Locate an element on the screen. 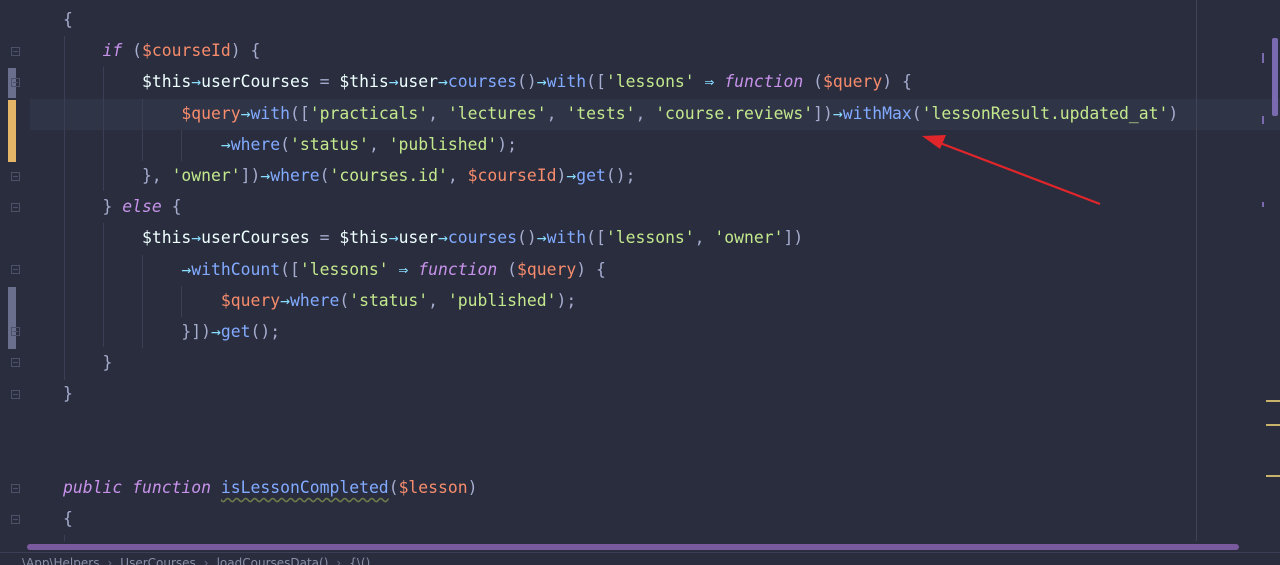 The image size is (1280, 565). breadcrumb-item-class: UserCourses is located at coordinates (158, 560).